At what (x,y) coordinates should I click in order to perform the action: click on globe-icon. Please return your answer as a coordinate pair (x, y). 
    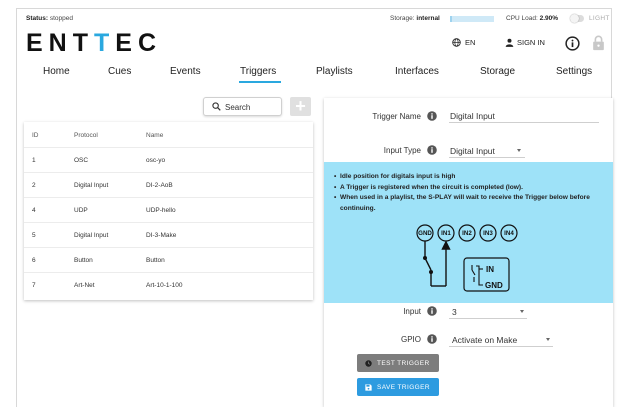
    Looking at the image, I should click on (456, 42).